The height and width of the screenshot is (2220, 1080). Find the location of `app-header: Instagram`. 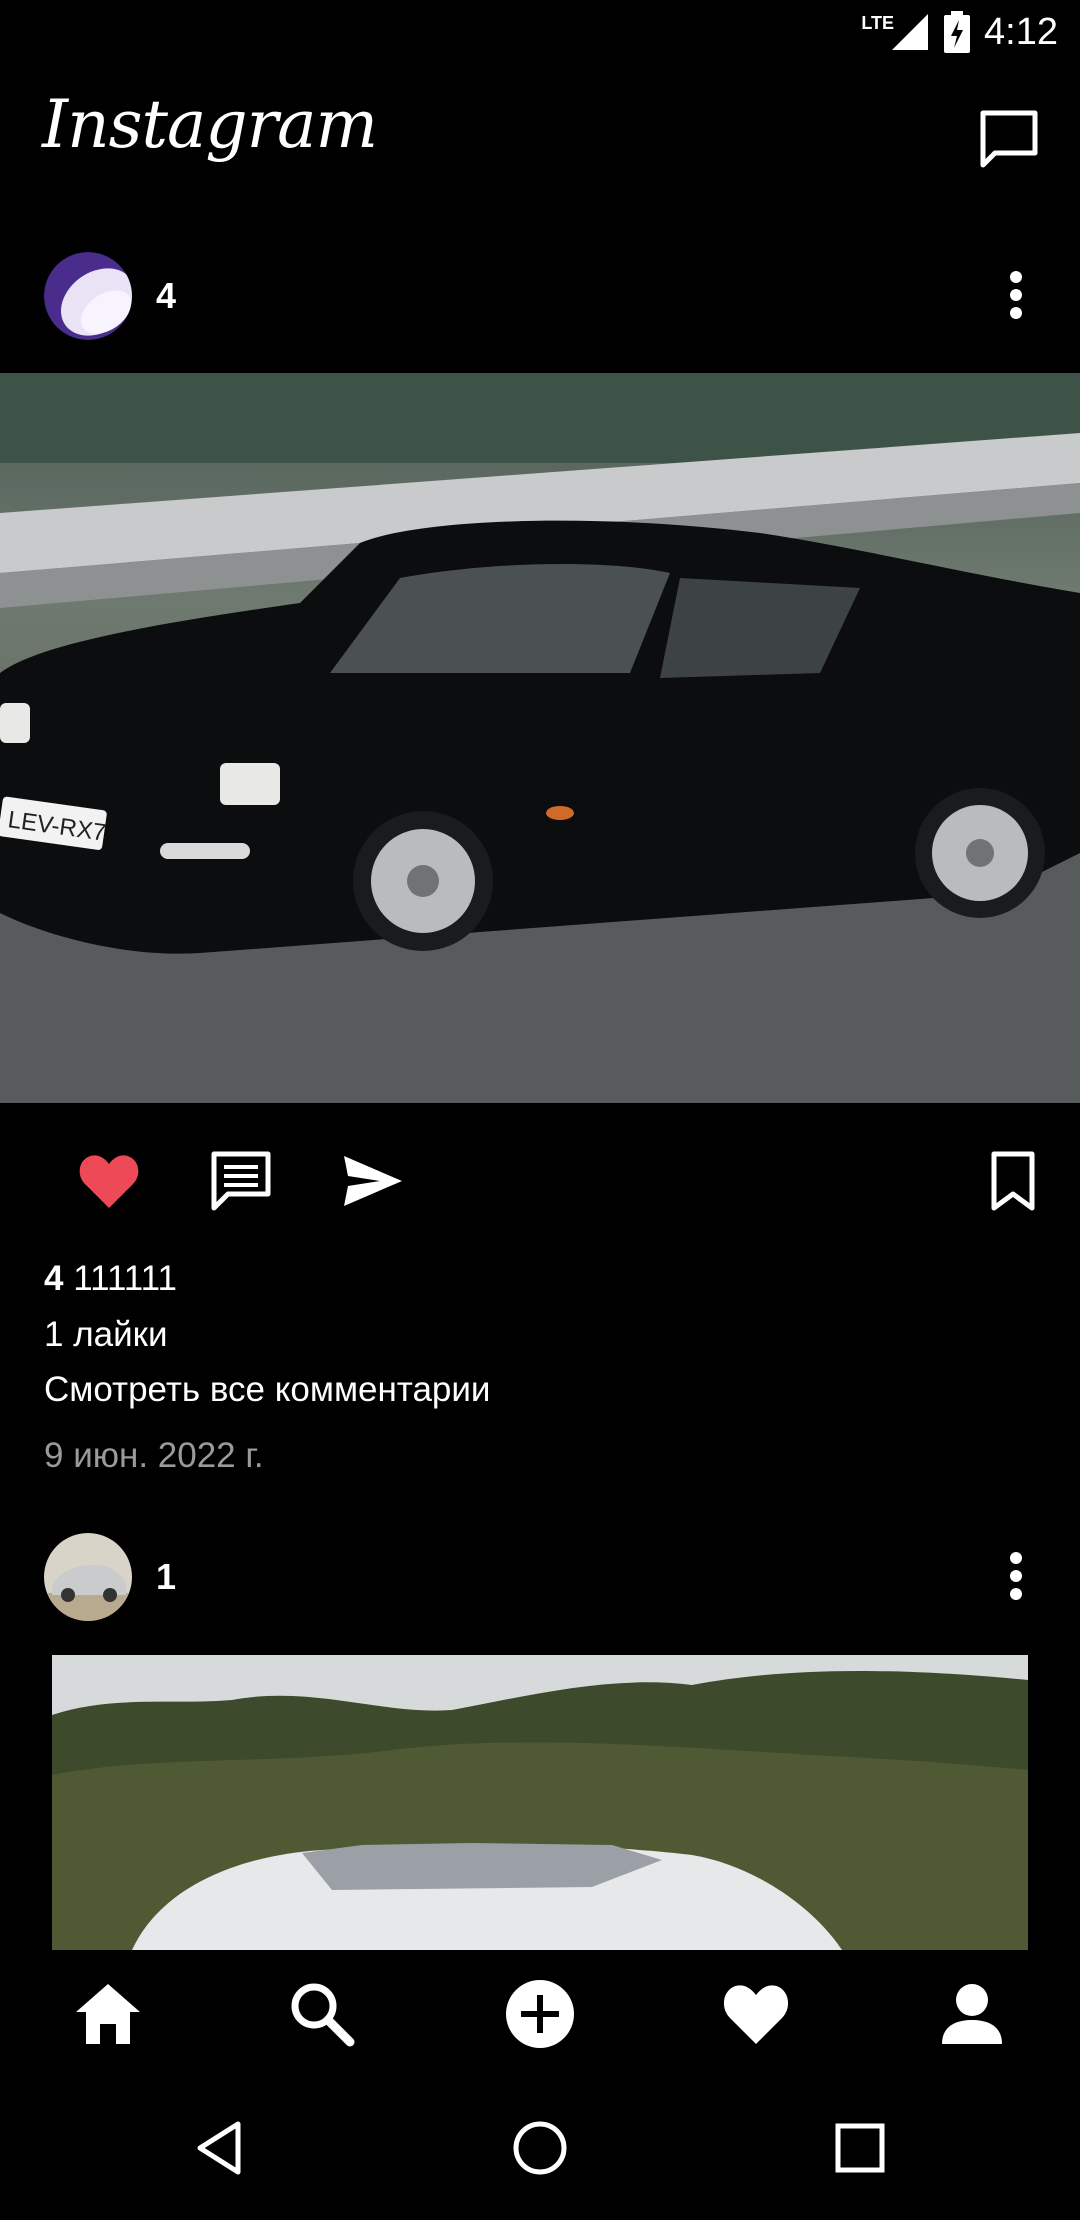

app-header: Instagram is located at coordinates (540, 134).